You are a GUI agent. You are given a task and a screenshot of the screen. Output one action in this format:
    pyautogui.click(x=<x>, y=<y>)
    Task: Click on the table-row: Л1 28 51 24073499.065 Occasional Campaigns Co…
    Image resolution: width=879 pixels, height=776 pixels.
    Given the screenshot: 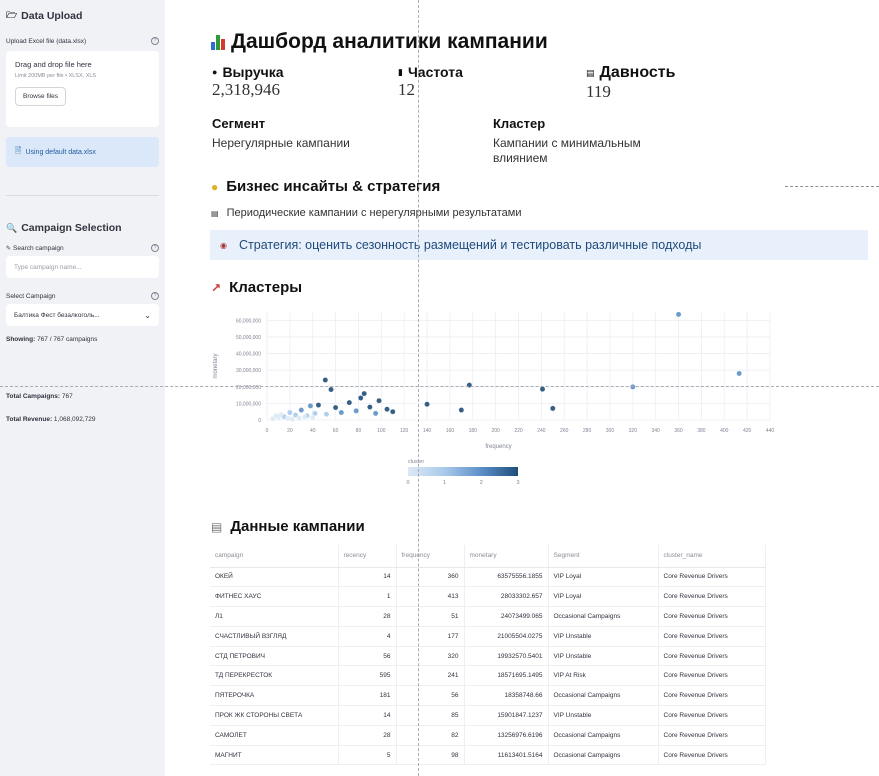 What is the action you would take?
    pyautogui.click(x=488, y=616)
    